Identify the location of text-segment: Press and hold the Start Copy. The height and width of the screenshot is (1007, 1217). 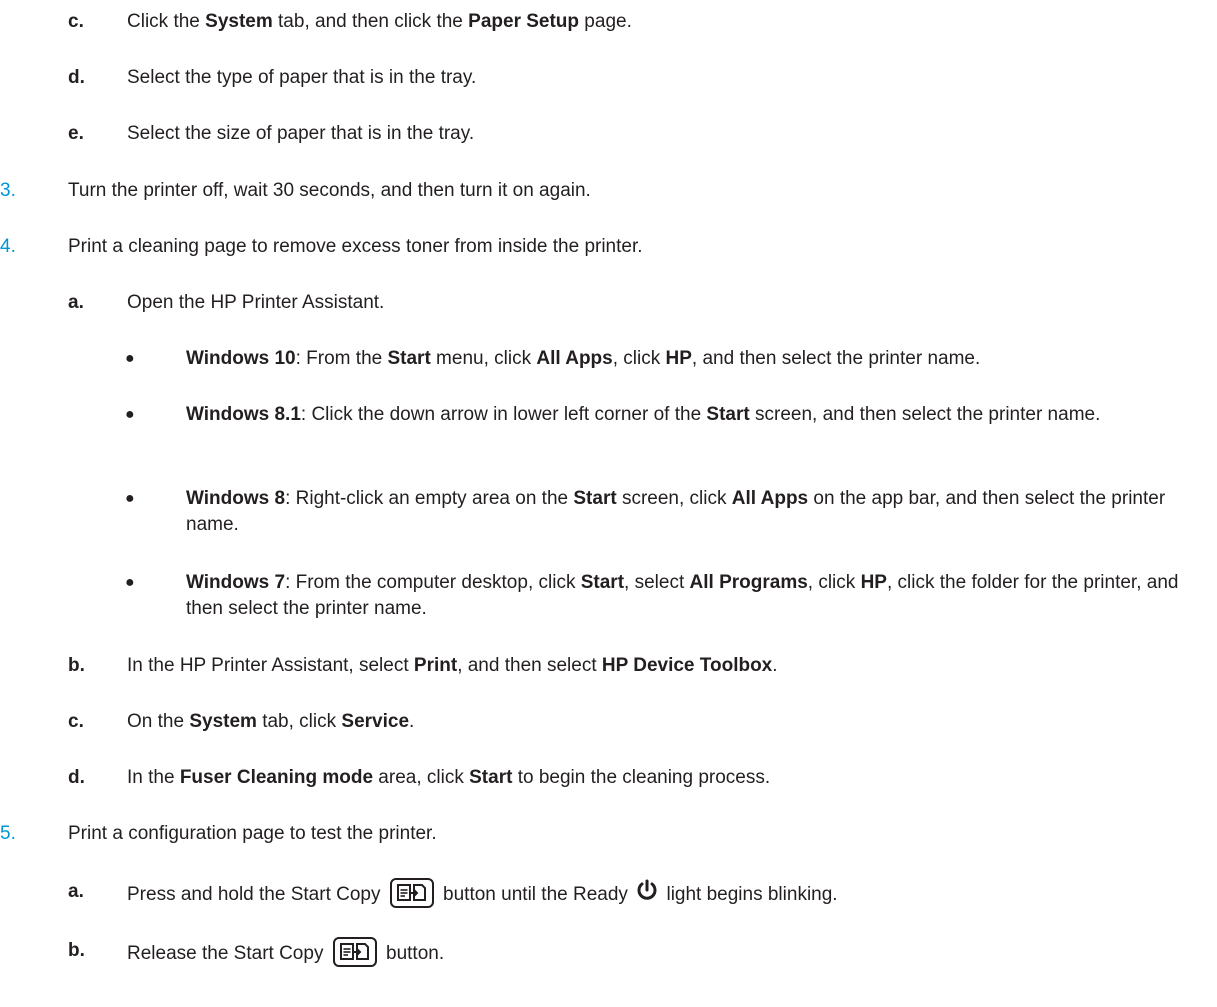
(254, 895).